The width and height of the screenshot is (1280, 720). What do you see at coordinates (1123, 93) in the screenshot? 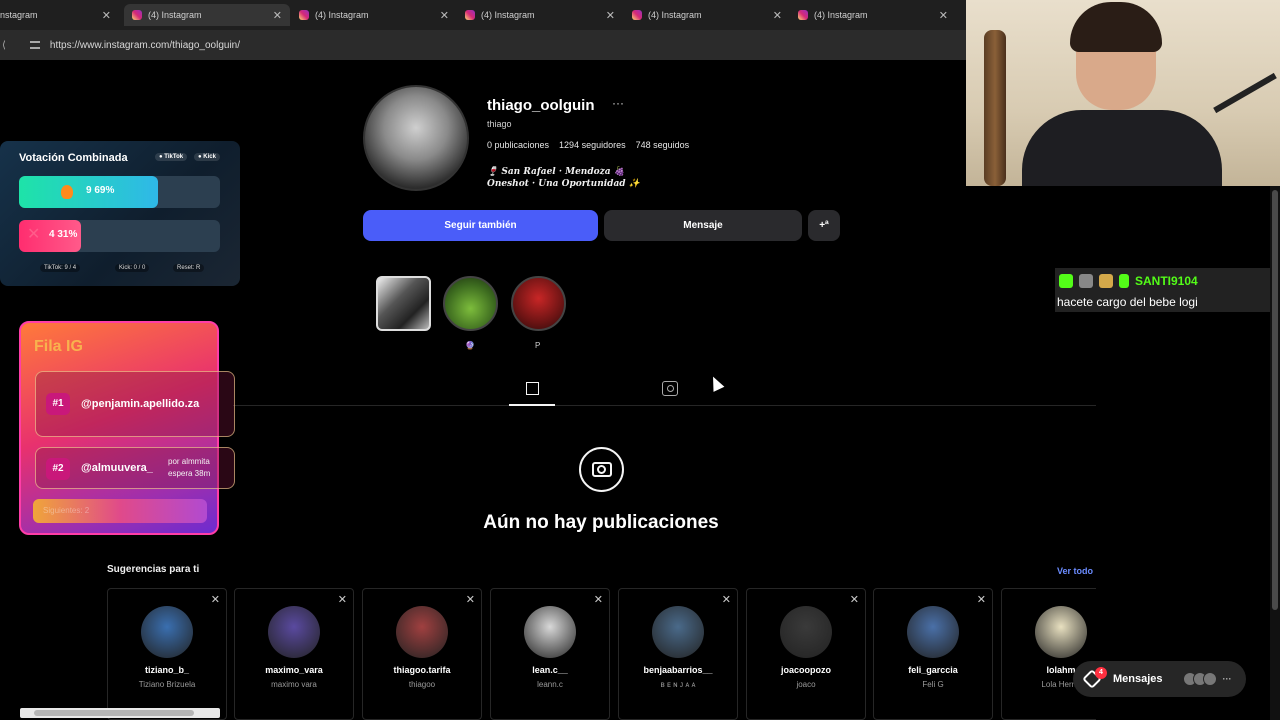
I see `webcam-feed` at bounding box center [1123, 93].